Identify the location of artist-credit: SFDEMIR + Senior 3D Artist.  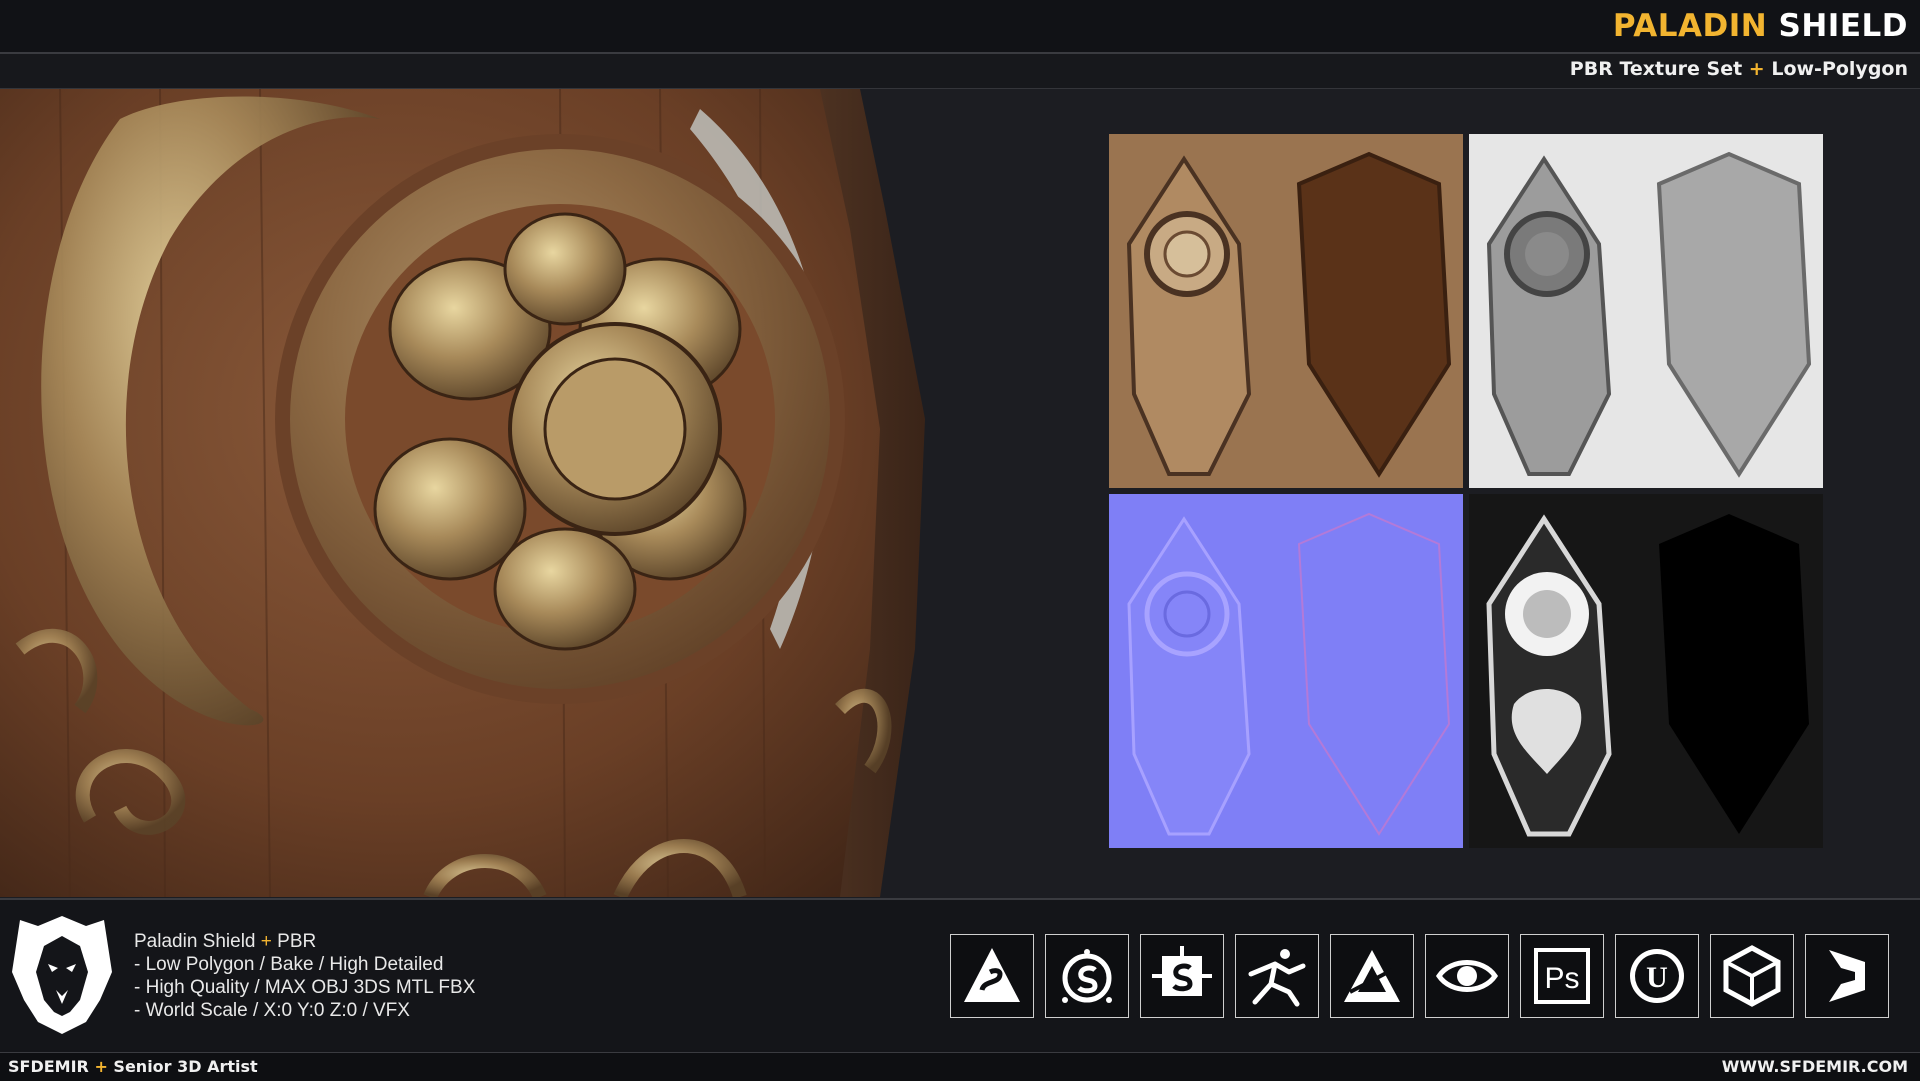
(133, 1066).